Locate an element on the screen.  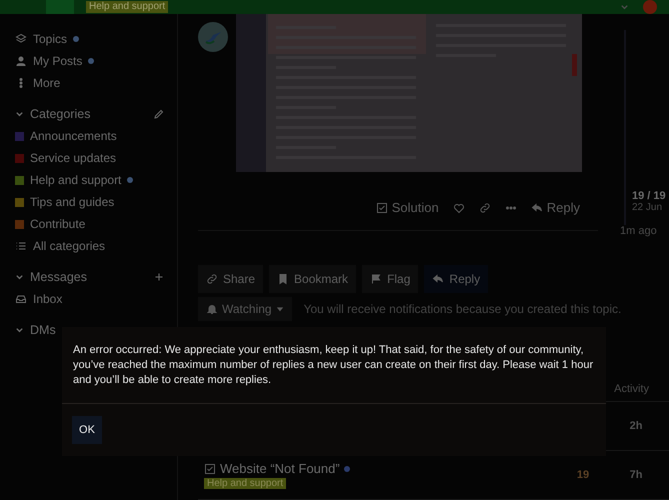
topic-button: Flag is located at coordinates (390, 278).